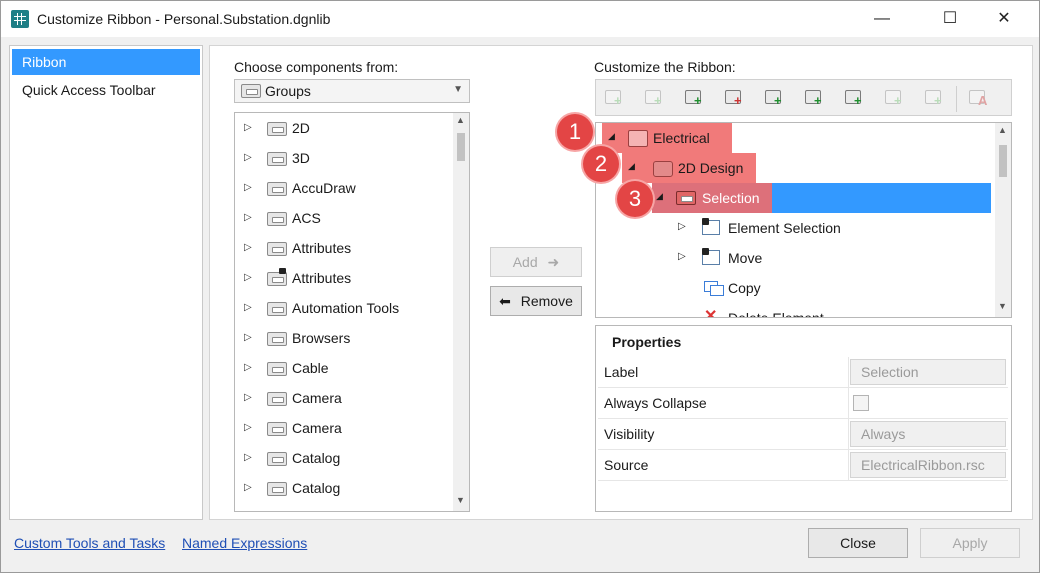 The image size is (1040, 573). Describe the element at coordinates (1004, 19) in the screenshot. I see `close-window-button: ✕` at that location.